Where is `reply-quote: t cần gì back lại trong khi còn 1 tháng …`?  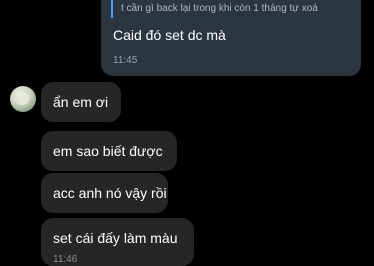
reply-quote: t cần gì back lại trong khi còn 1 tháng … is located at coordinates (234, 9).